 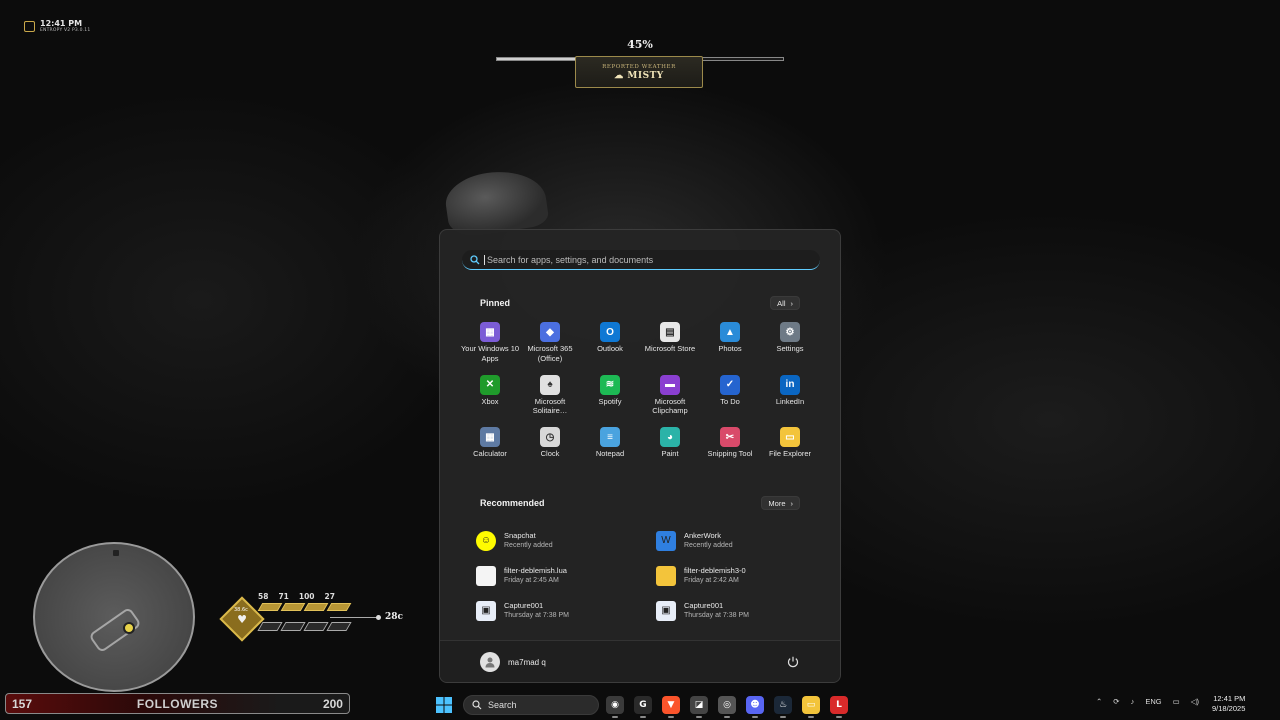 What do you see at coordinates (790, 453) in the screenshot?
I see `pinned-app: ▭ File Explorer` at bounding box center [790, 453].